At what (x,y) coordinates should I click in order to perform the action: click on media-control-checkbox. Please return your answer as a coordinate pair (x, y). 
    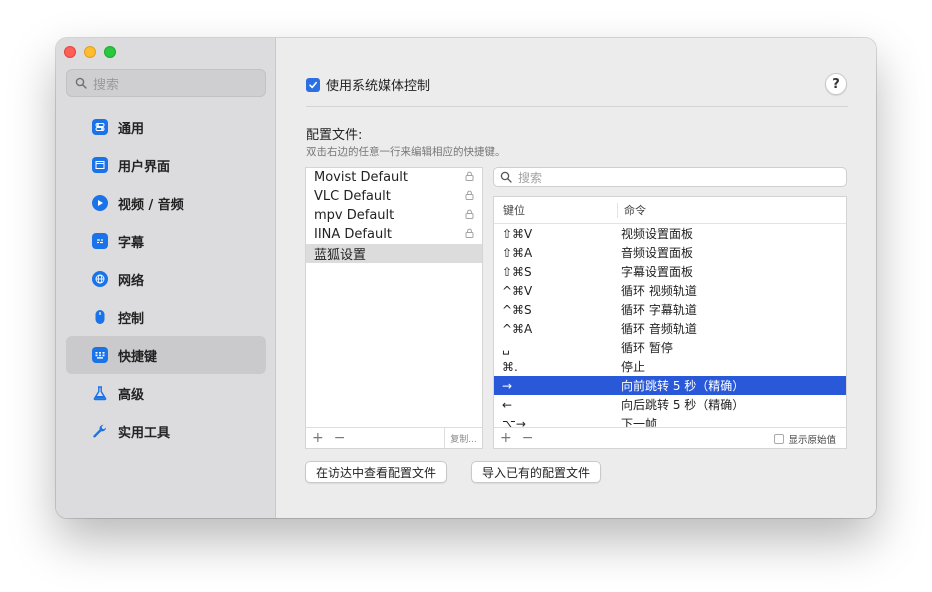
    Looking at the image, I should click on (313, 84).